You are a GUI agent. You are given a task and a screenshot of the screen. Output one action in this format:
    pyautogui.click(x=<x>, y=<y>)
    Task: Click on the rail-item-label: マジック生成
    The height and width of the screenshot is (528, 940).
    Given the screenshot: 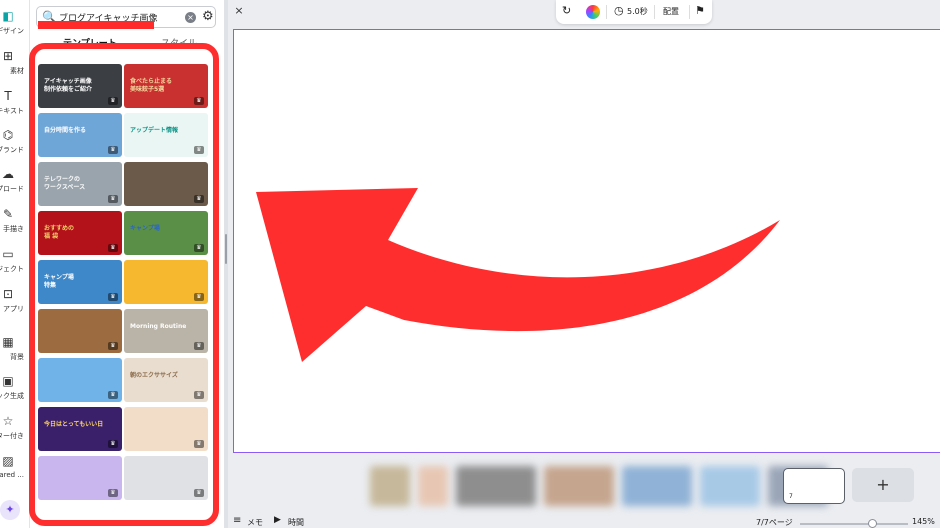 What is the action you would take?
    pyautogui.click(x=12, y=396)
    